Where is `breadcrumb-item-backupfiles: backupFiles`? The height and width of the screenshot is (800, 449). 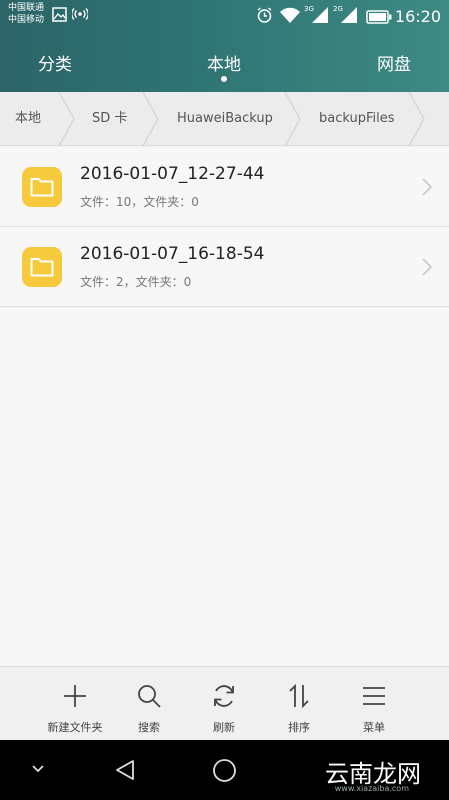 breadcrumb-item-backupfiles: backupFiles is located at coordinates (357, 119).